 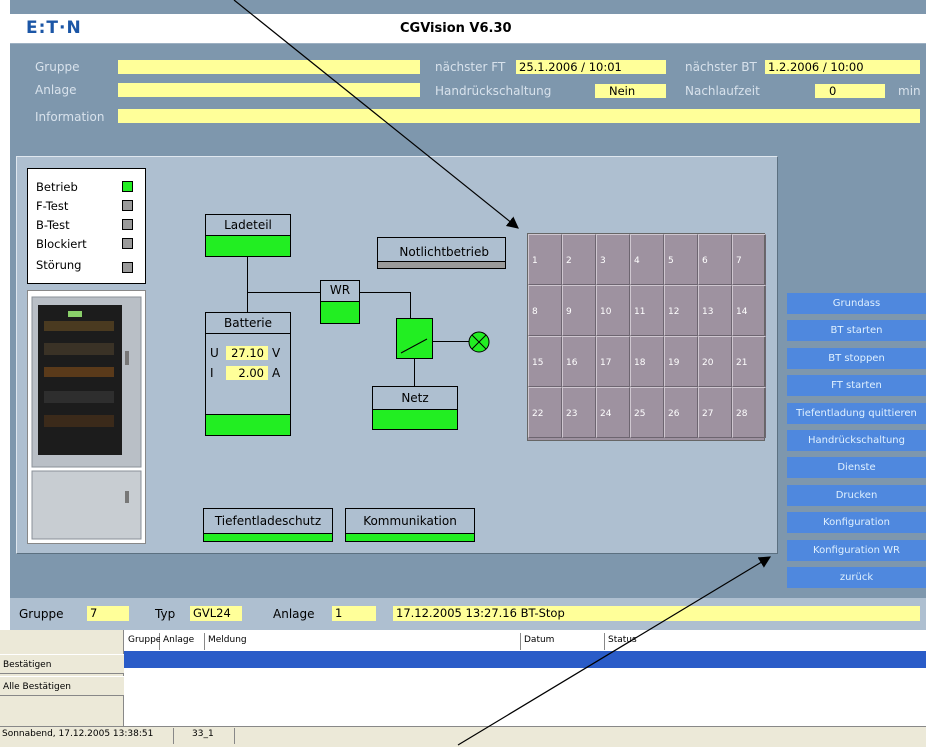 I want to click on netz-status, so click(x=415, y=419).